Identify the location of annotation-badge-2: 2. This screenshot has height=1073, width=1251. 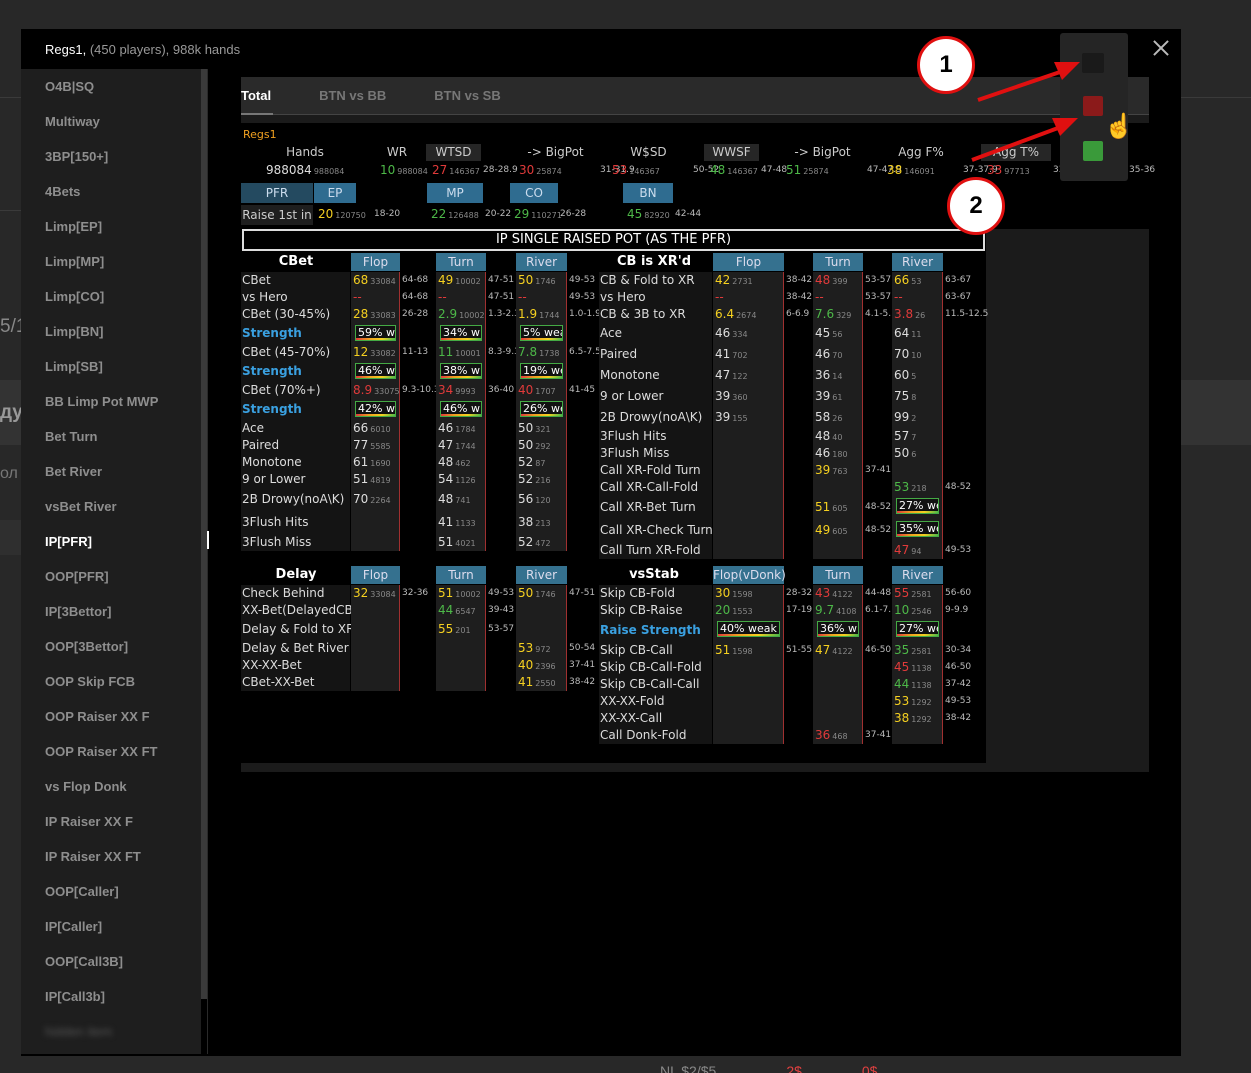
(976, 206).